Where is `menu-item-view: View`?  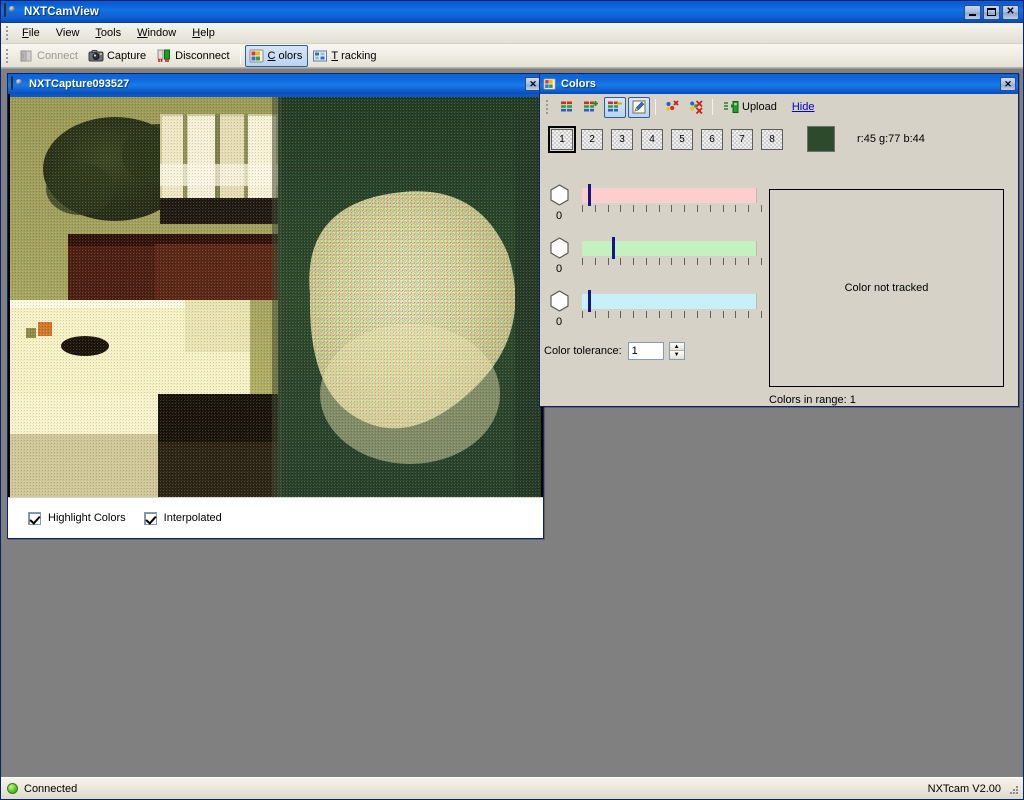
menu-item-view: View is located at coordinates (68, 33).